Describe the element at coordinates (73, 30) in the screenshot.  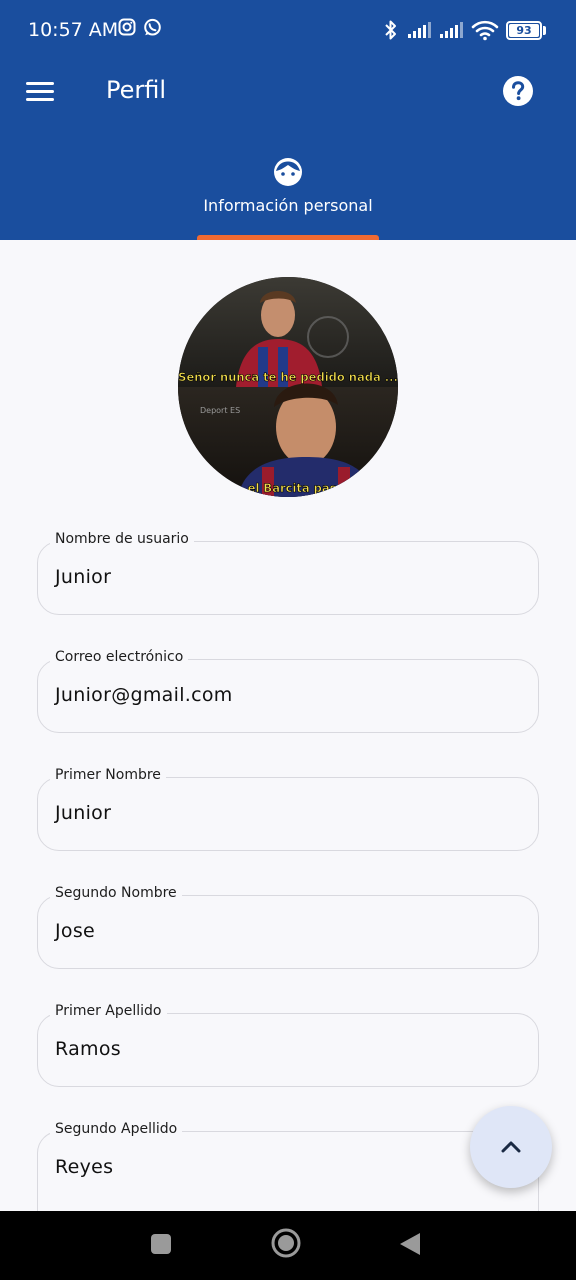
I see `status-time: 10:57 AM` at that location.